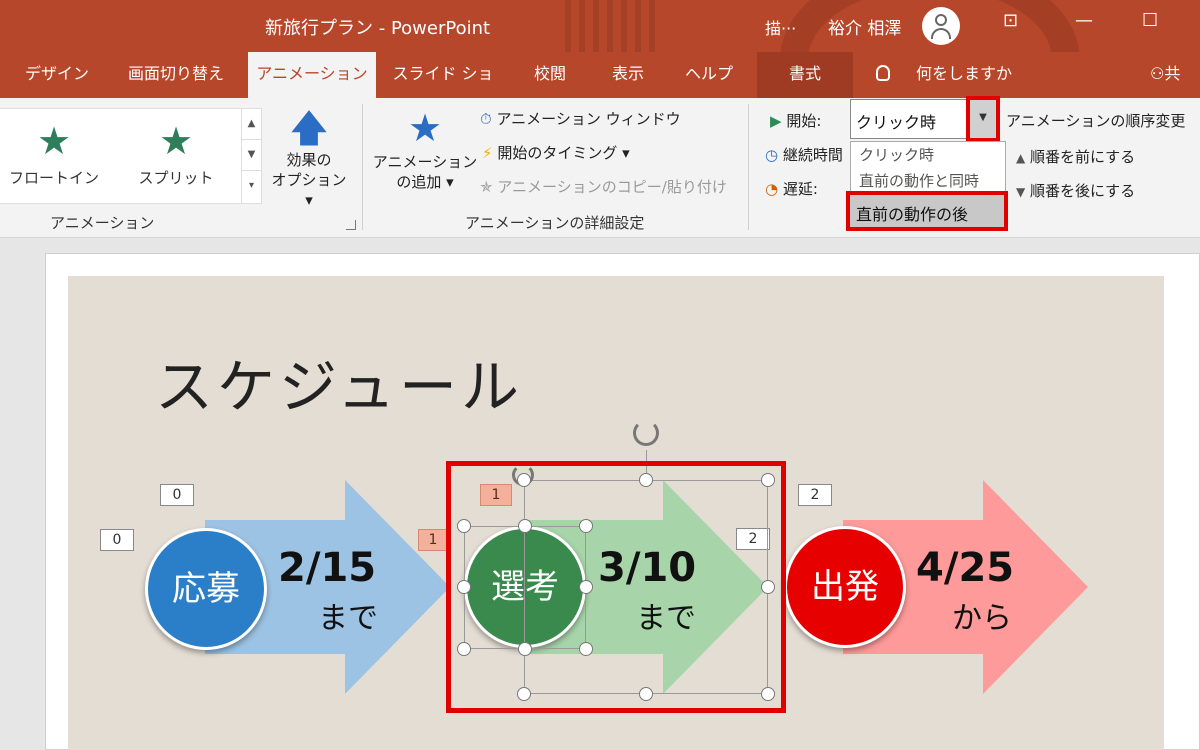 This screenshot has width=1200, height=750. What do you see at coordinates (896, 154) in the screenshot?
I see `option-on-click: クリック時` at bounding box center [896, 154].